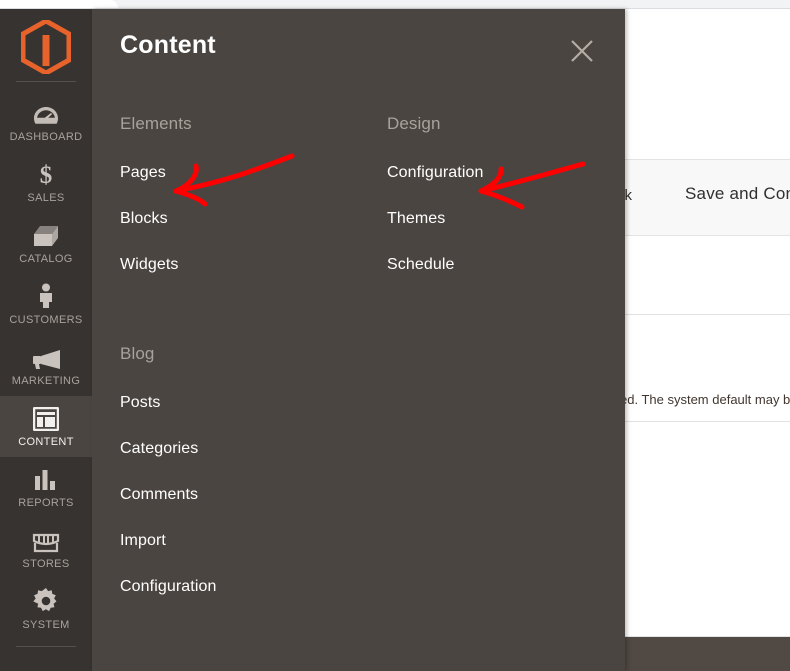  What do you see at coordinates (240, 403) in the screenshot?
I see `menu-link-posts: Posts` at bounding box center [240, 403].